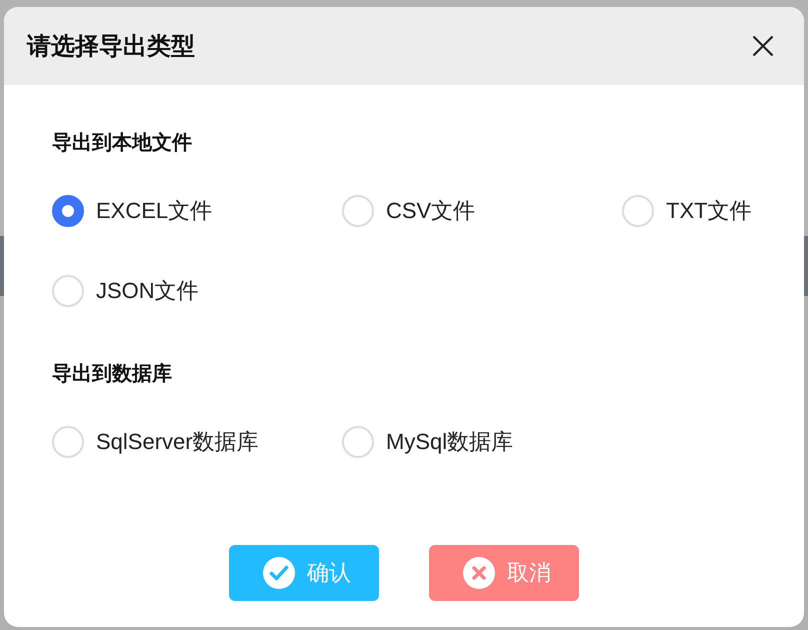 This screenshot has height=630, width=808. Describe the element at coordinates (709, 211) in the screenshot. I see `option-label: TXT文件` at that location.